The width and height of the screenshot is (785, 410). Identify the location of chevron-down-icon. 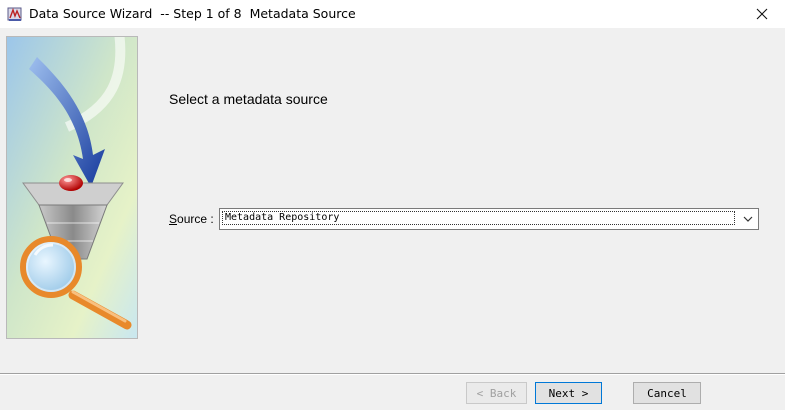
(747, 219).